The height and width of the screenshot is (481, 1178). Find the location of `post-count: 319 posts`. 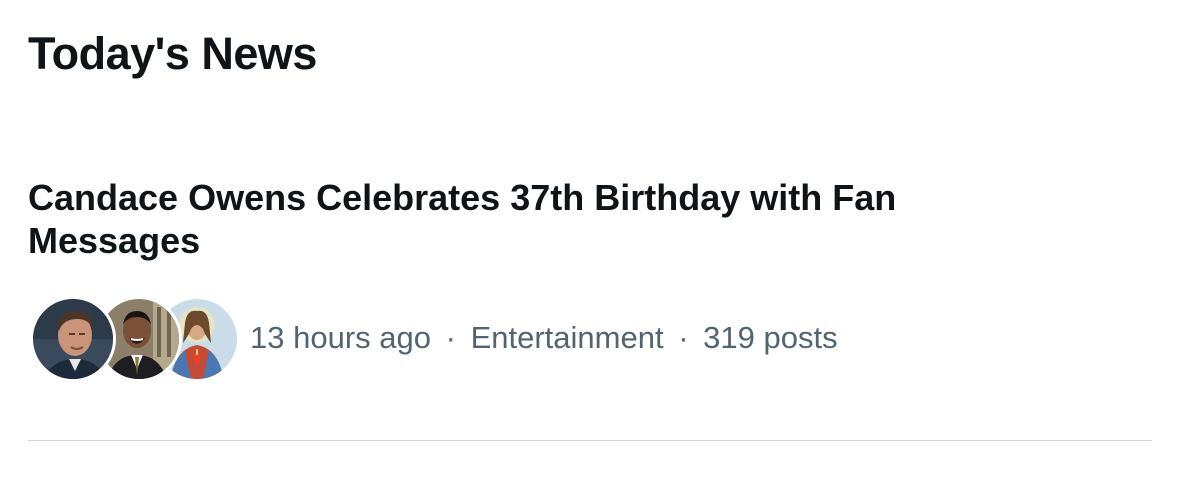

post-count: 319 posts is located at coordinates (770, 337).